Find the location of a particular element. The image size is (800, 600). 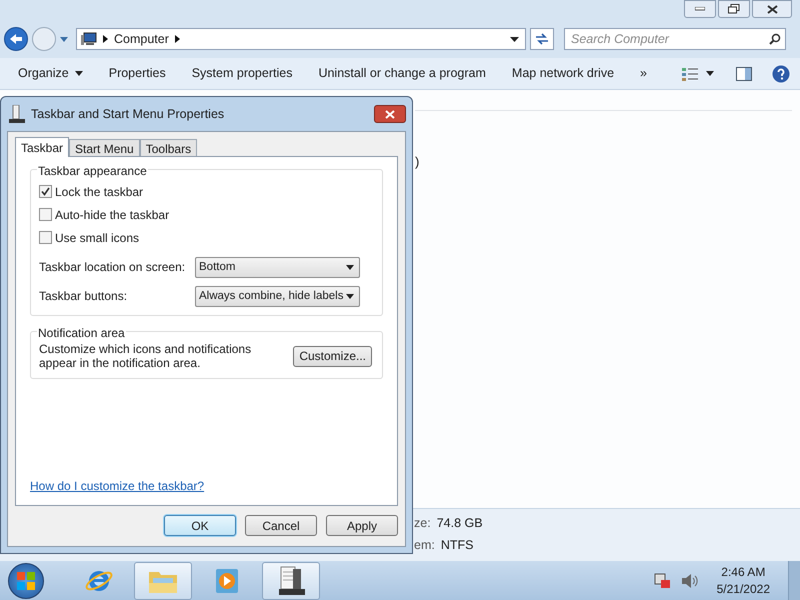

computer-icon is located at coordinates (89, 39).